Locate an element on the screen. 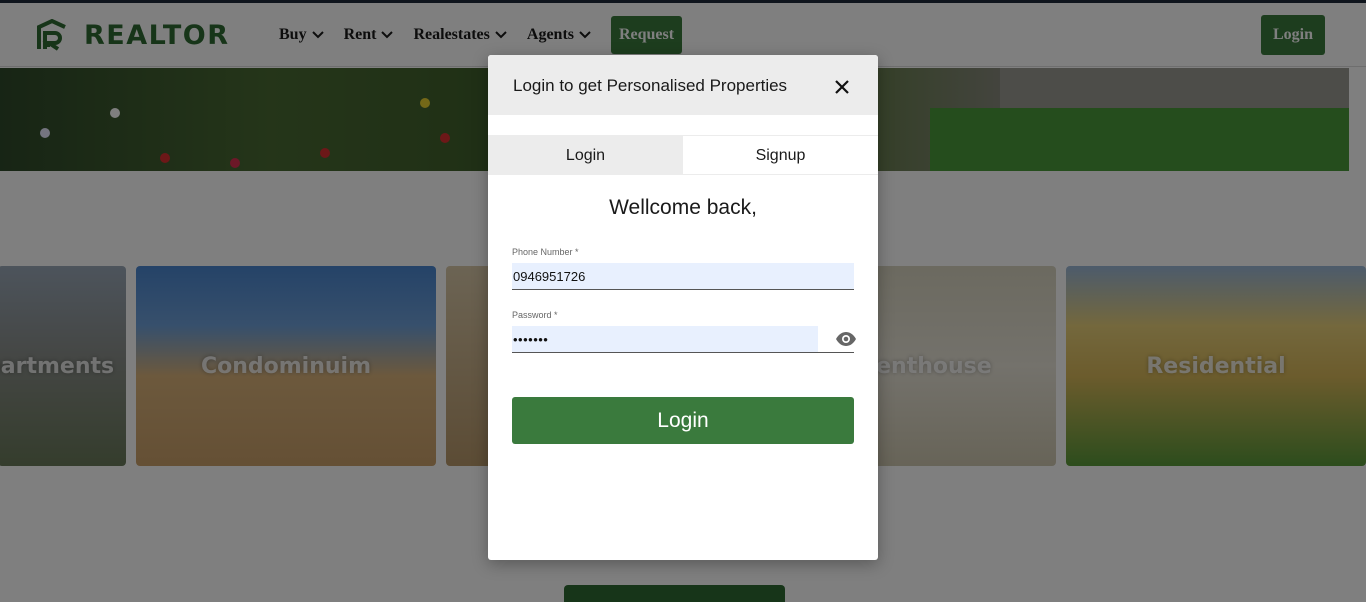 Image resolution: width=1366 pixels, height=602 pixels. login-submit-button: Login is located at coordinates (683, 420).